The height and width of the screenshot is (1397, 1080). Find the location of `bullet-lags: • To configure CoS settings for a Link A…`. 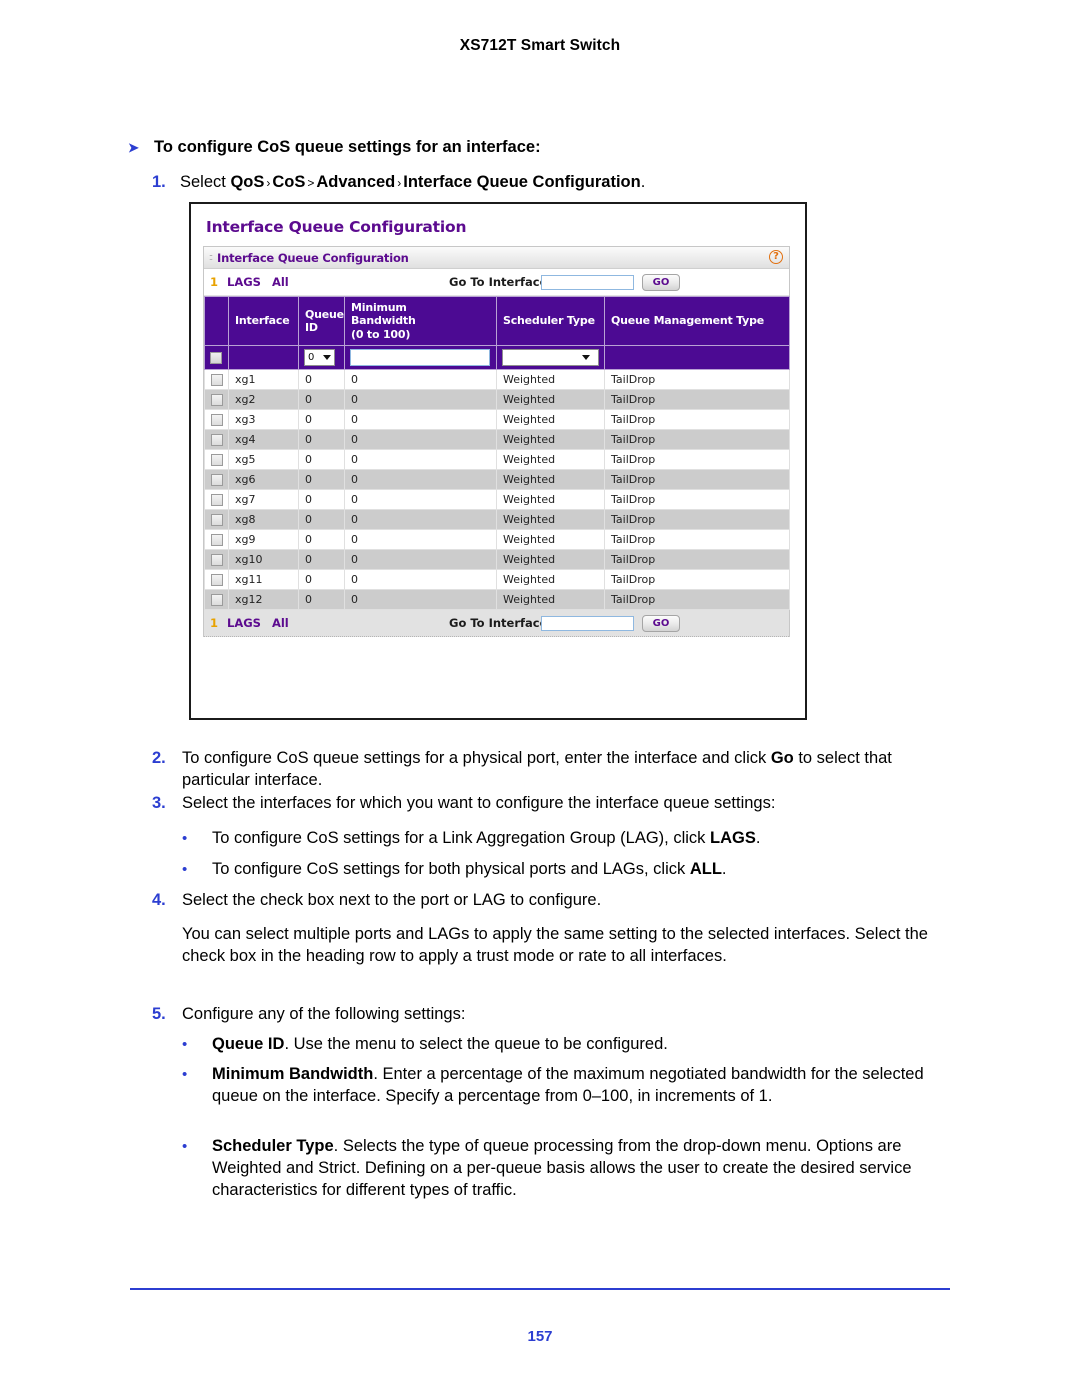

bullet-lags: • To configure CoS settings for a Link A… is located at coordinates (582, 839).